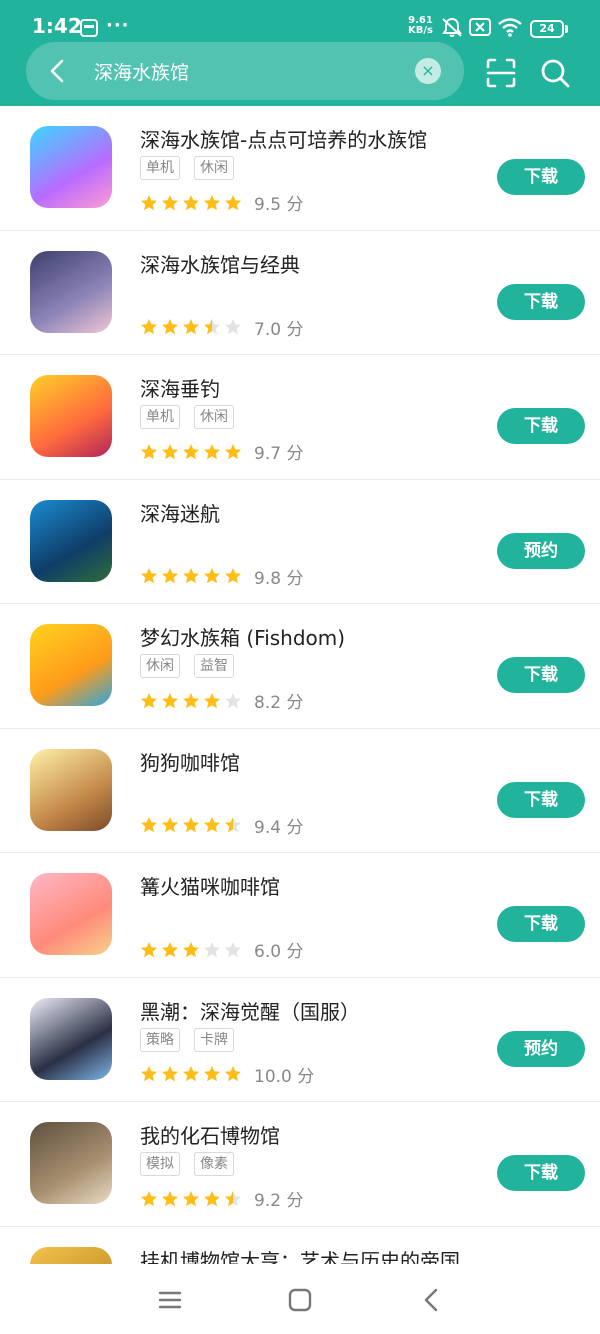 Image resolution: width=600 pixels, height=1334 pixels. What do you see at coordinates (283, 138) in the screenshot?
I see `app-title: 深海水族馆-点点可培养的水族馆` at bounding box center [283, 138].